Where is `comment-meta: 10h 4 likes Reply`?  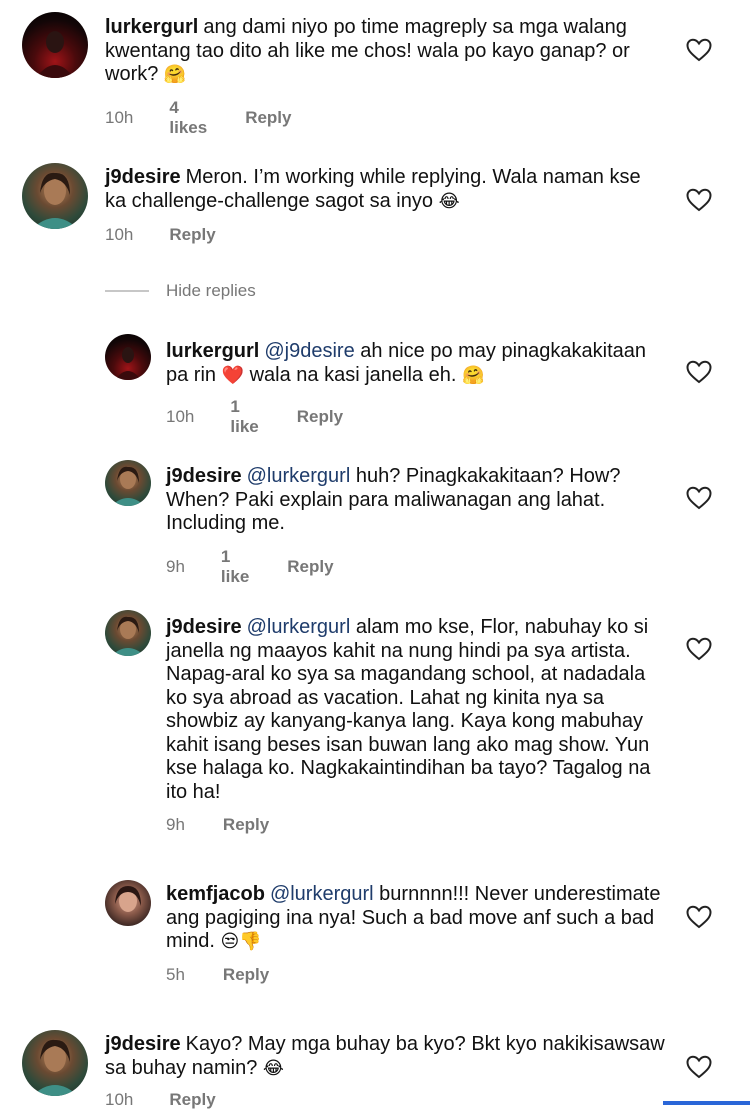 comment-meta: 10h 4 likes Reply is located at coordinates (198, 118).